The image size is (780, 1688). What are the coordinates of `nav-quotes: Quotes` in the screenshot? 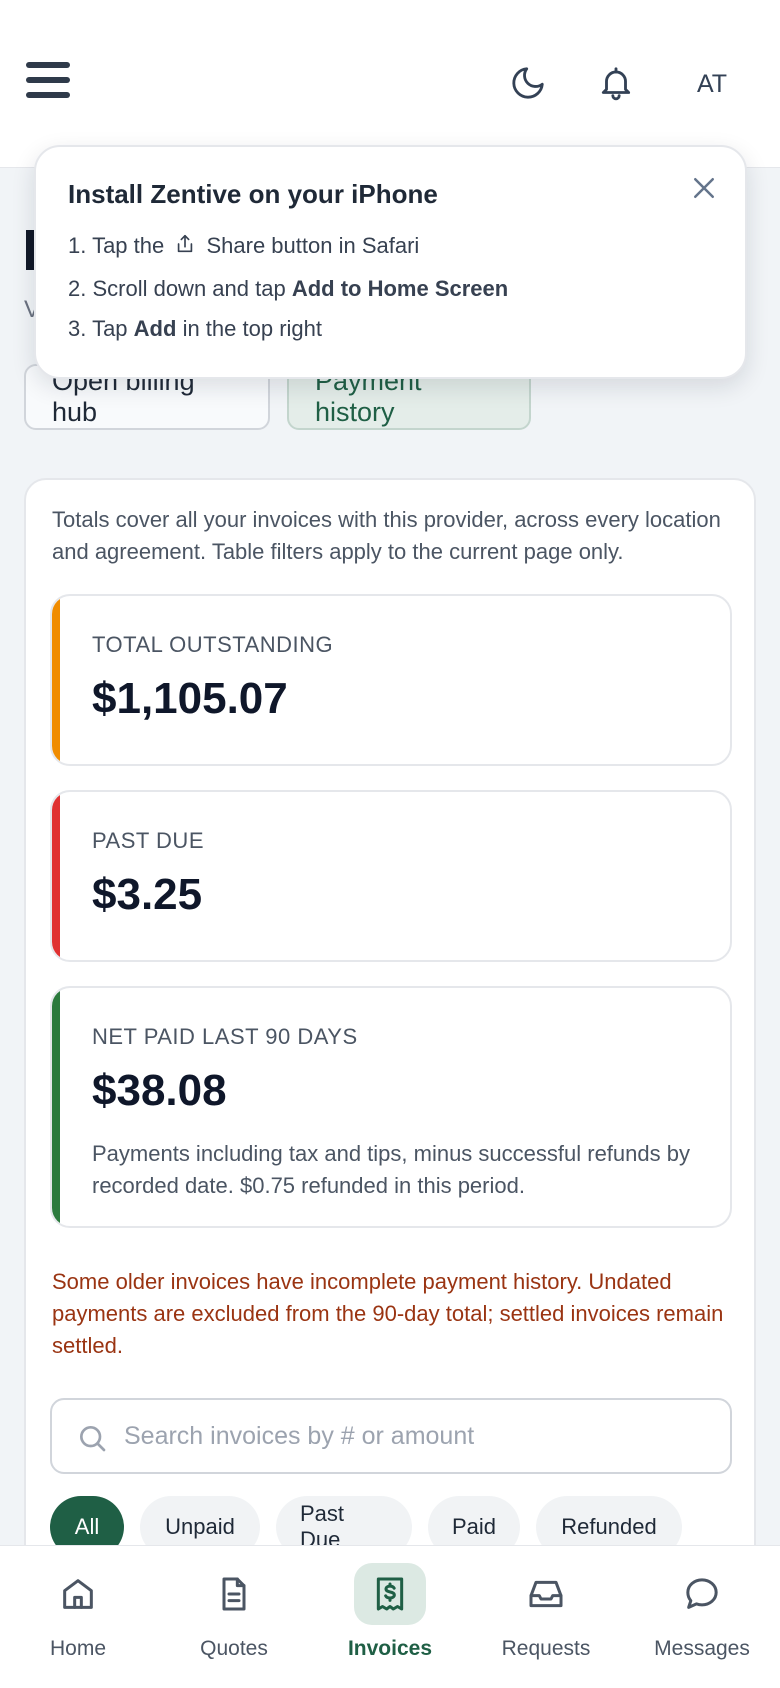 It's located at (234, 1617).